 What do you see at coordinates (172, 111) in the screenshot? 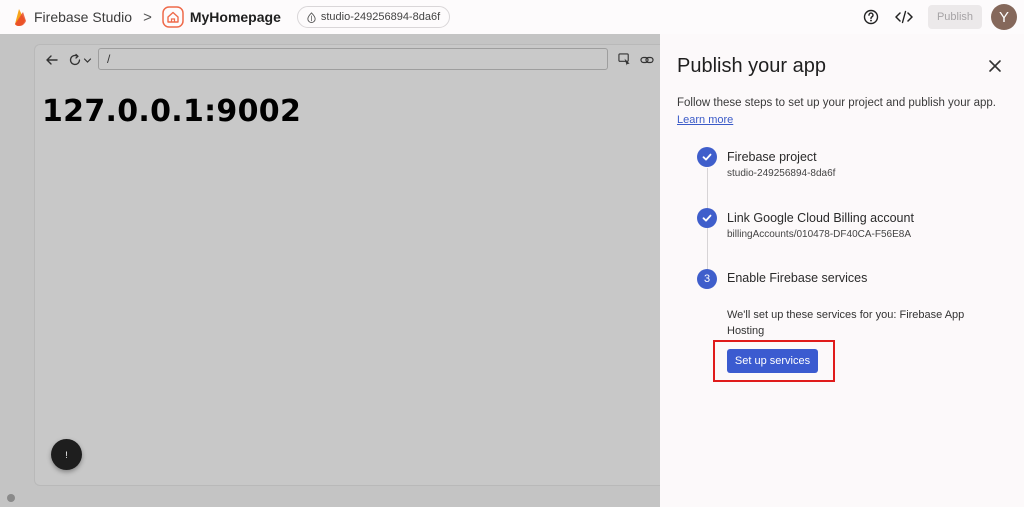
I see `preview-page-heading: 127.0.0.1:9002` at bounding box center [172, 111].